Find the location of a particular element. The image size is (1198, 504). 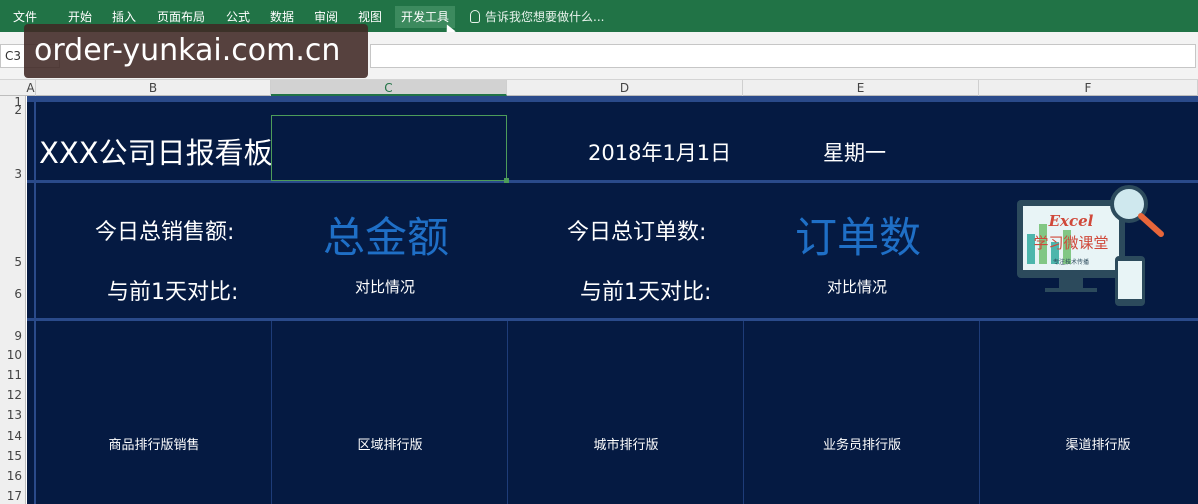

row-header: 2 is located at coordinates (13, 110).